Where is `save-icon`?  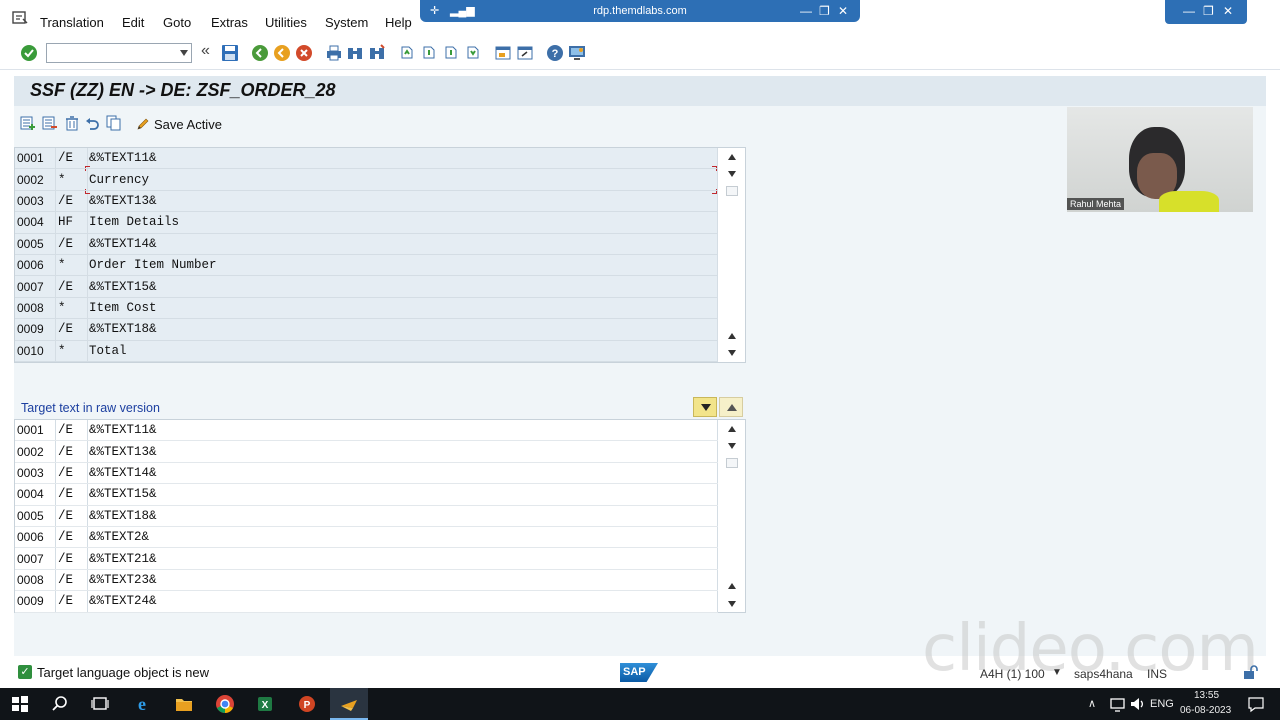
save-icon is located at coordinates (230, 53).